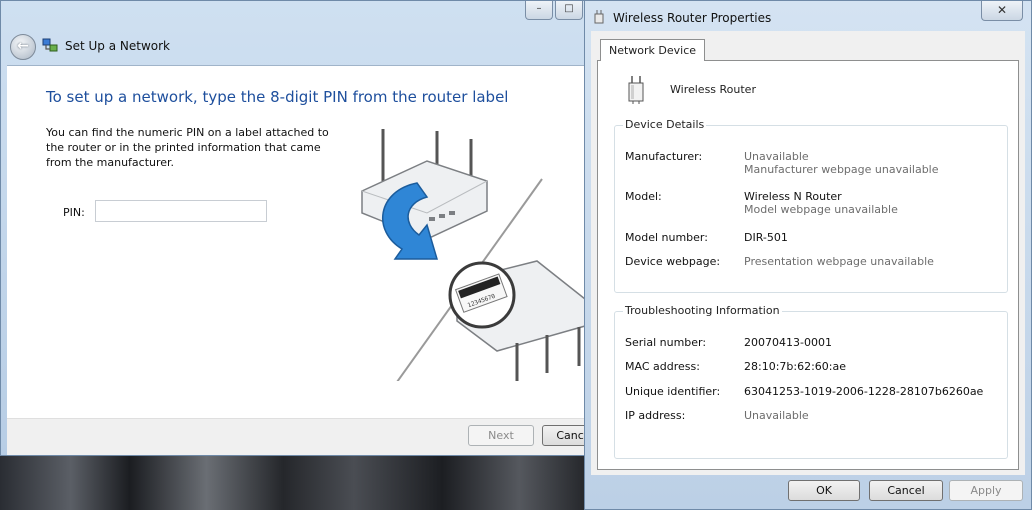 Image resolution: width=1032 pixels, height=510 pixels. I want to click on ip-address-value: Unavailable, so click(776, 415).